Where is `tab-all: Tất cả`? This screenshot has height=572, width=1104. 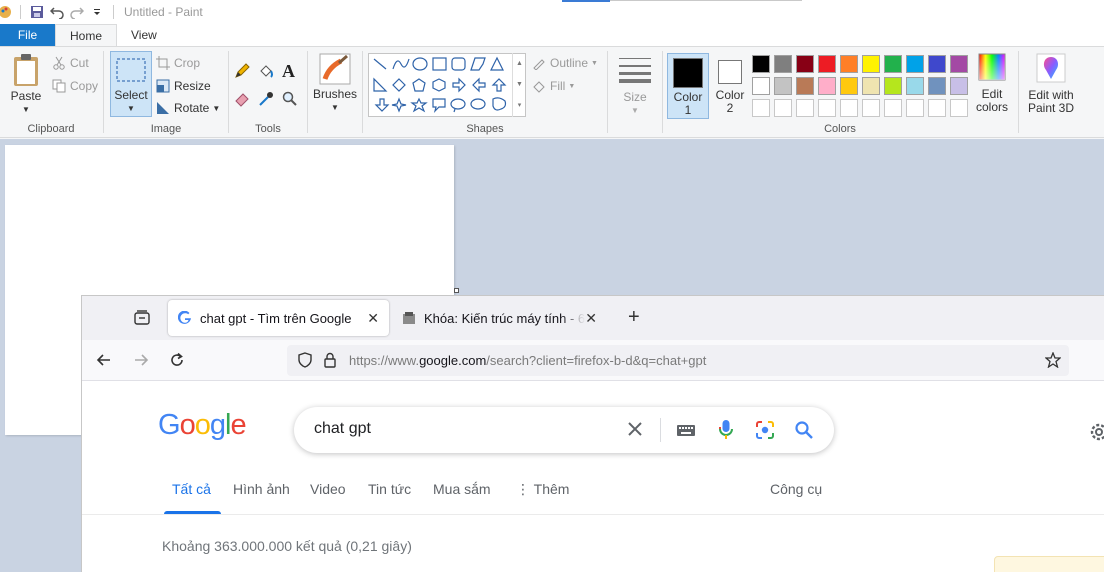 tab-all: Tất cả is located at coordinates (191, 489).